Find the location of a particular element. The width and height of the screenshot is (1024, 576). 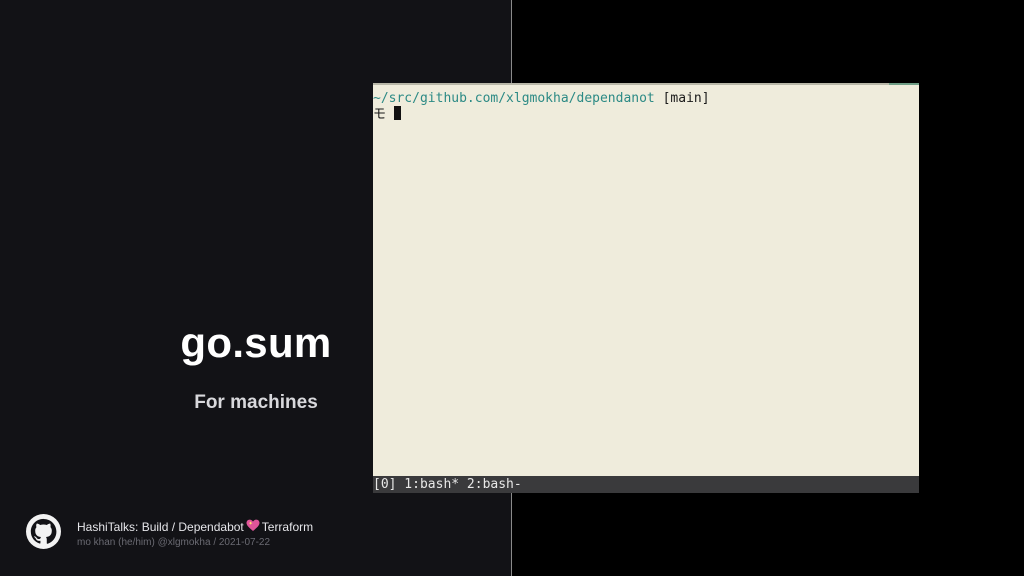

terminal-top-border is located at coordinates (646, 84).